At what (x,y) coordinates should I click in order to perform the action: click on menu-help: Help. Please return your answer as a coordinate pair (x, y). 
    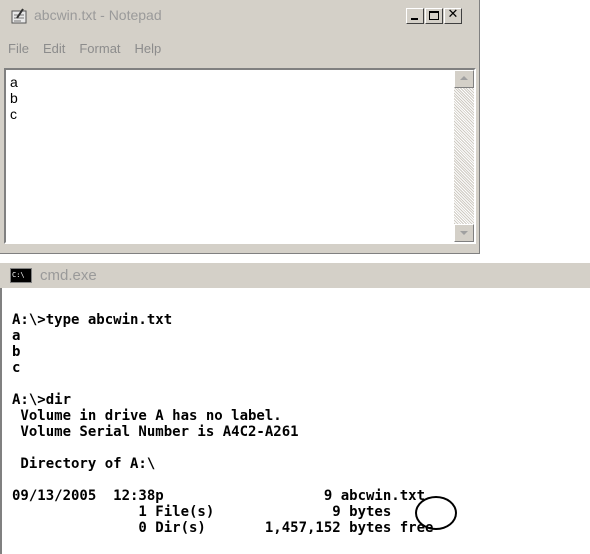
    Looking at the image, I should click on (149, 50).